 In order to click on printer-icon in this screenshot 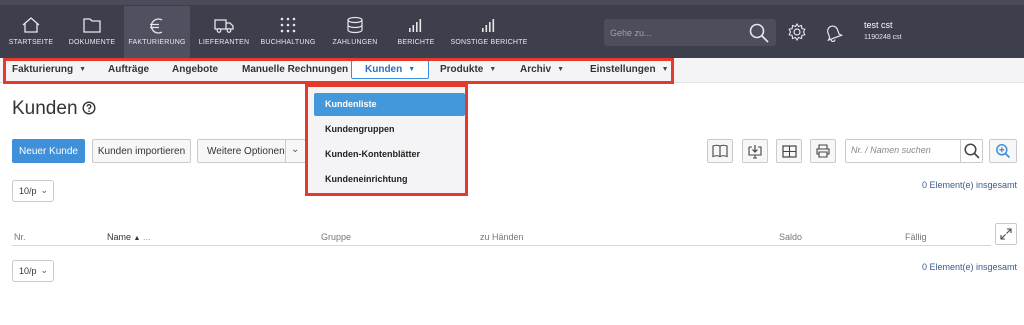, I will do `click(823, 151)`.